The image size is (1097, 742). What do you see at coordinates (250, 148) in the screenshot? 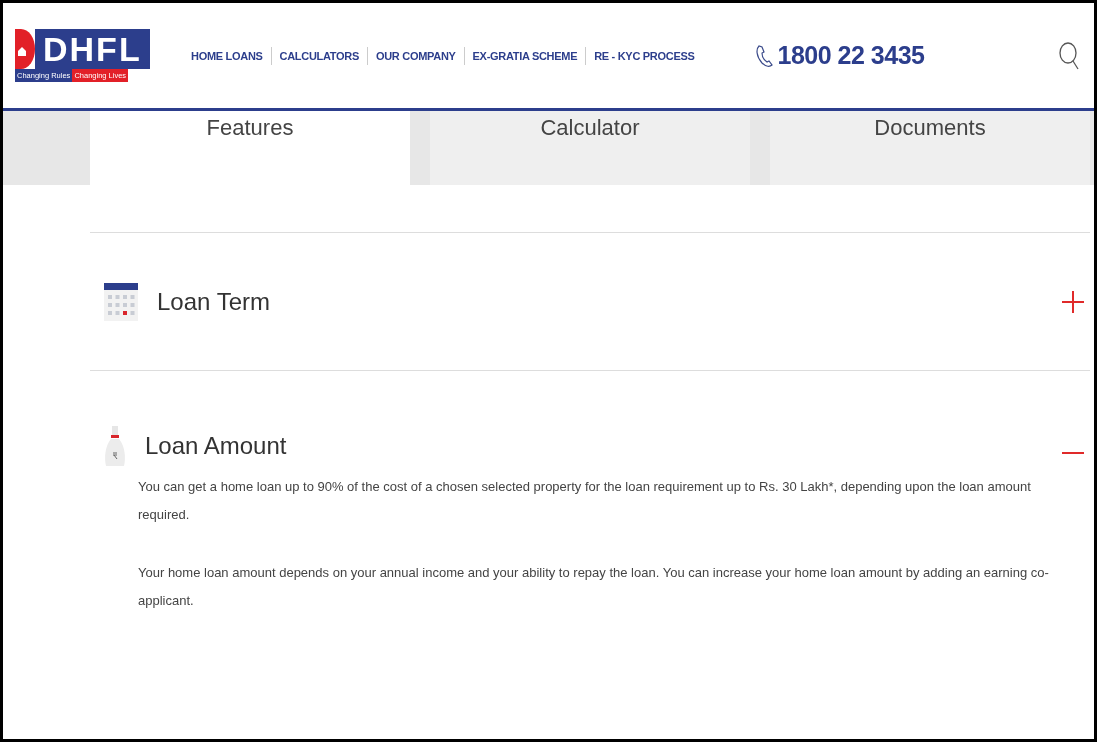
I see `tab: Features` at bounding box center [250, 148].